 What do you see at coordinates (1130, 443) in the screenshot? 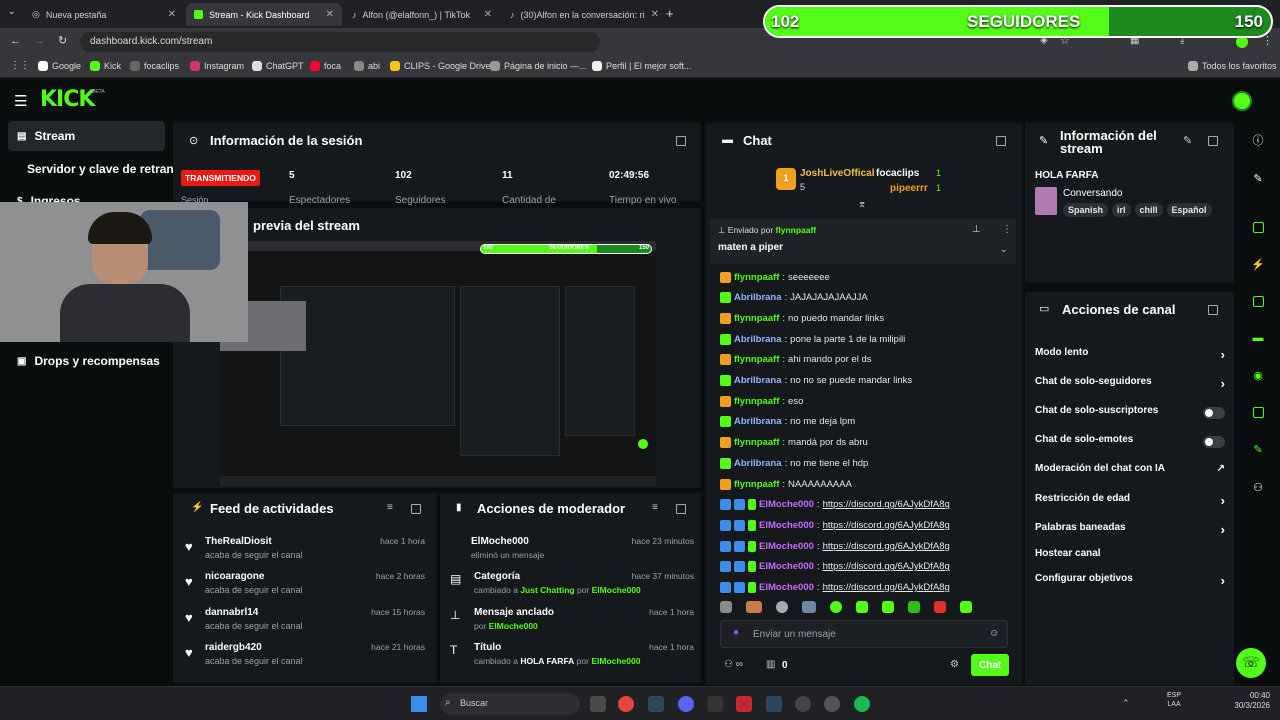
I see `action-emotes-only: Chat de solo-emotes` at bounding box center [1130, 443].